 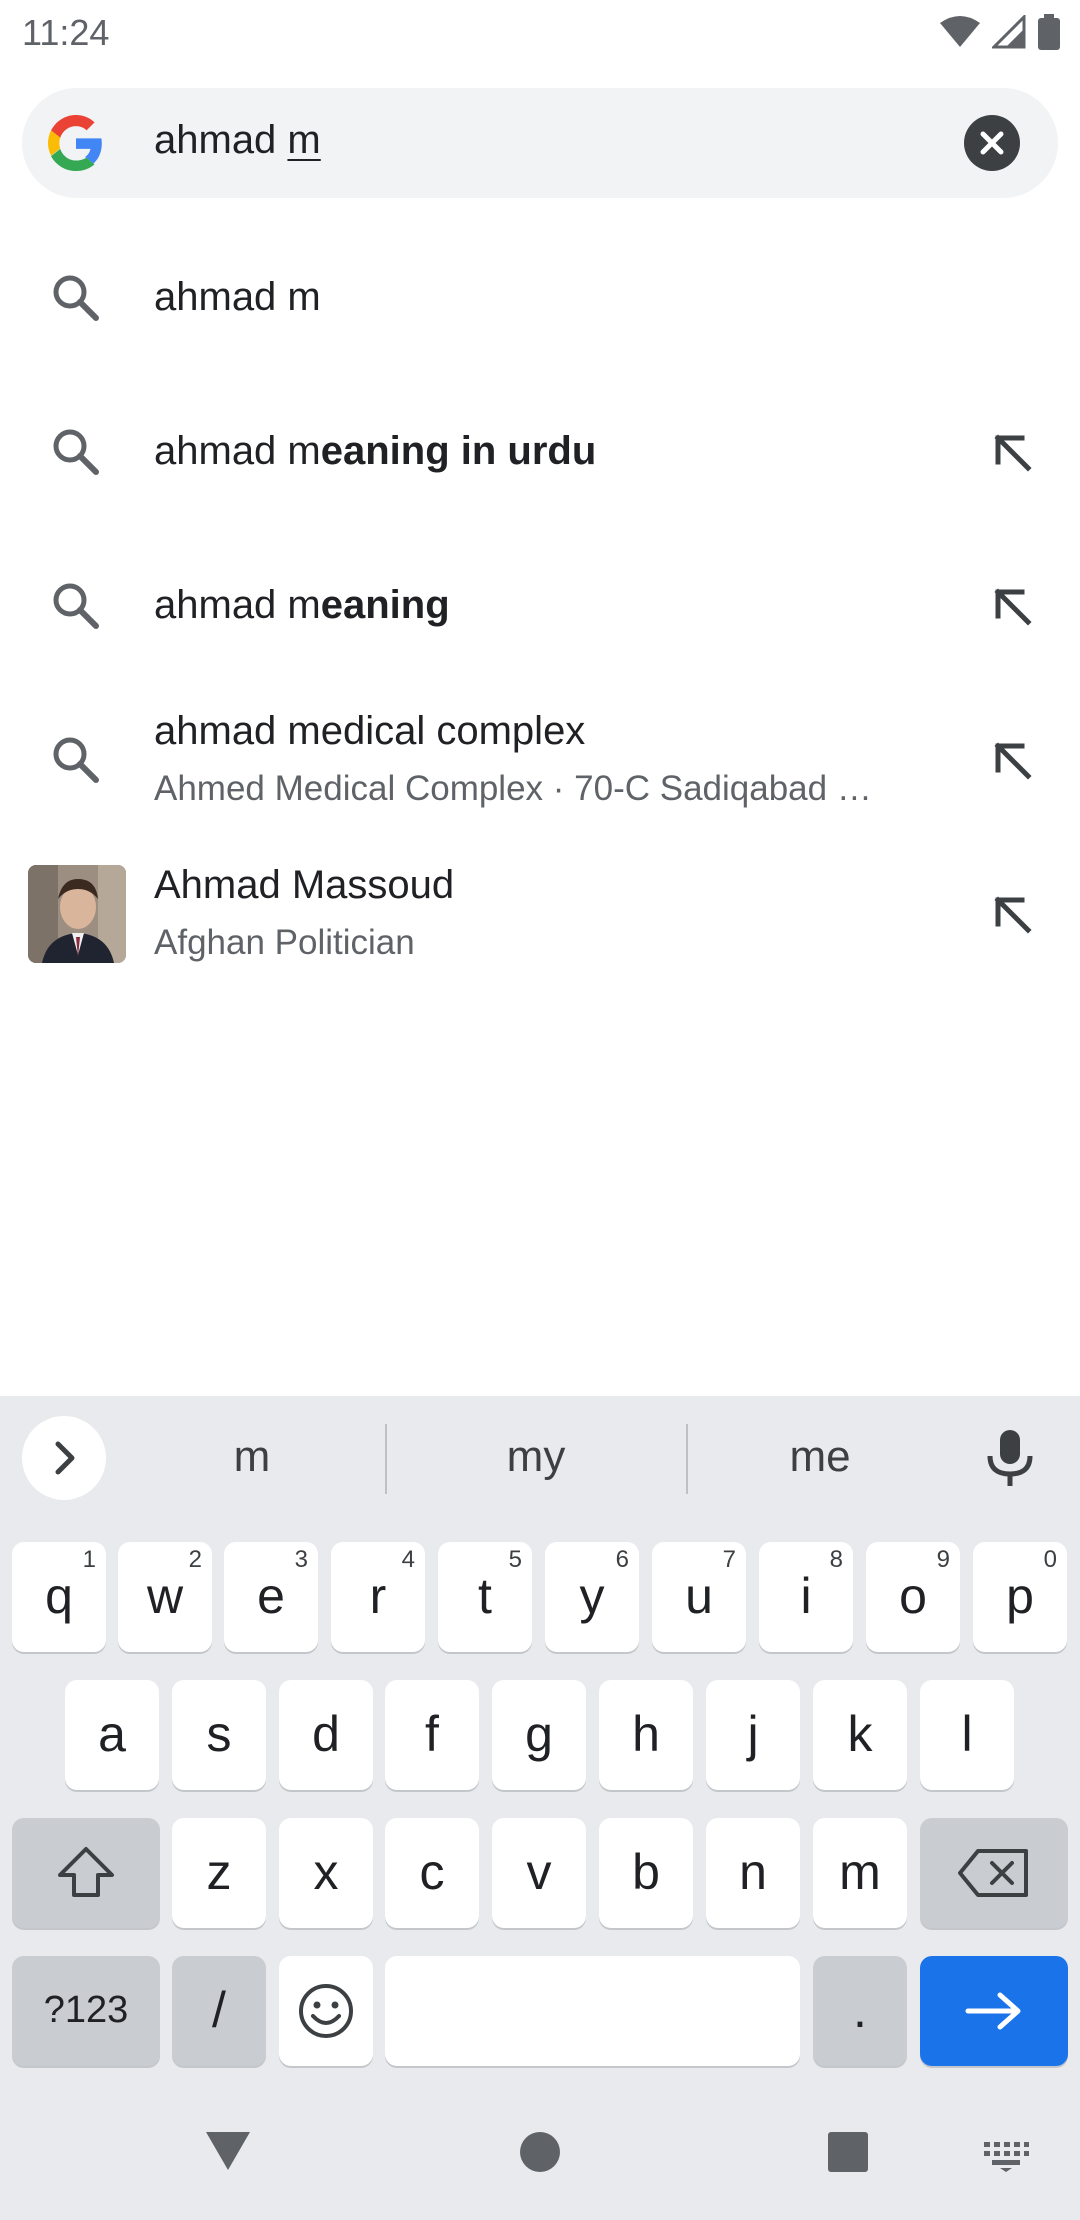 I want to click on shift-key, so click(x=86, y=1873).